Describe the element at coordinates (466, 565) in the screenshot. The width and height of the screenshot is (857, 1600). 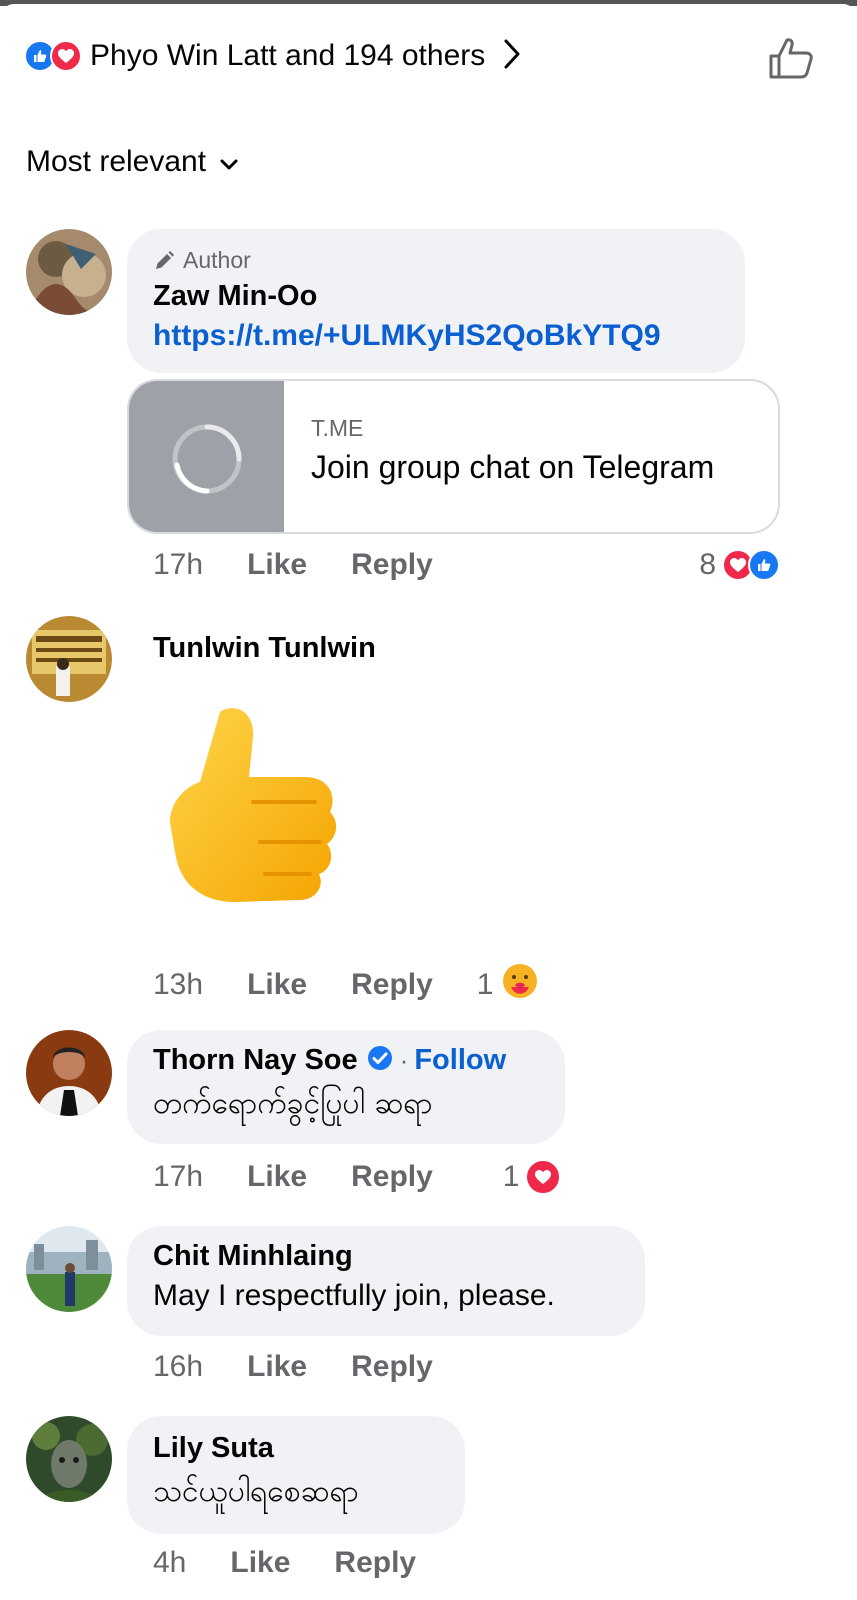
I see `comment-actions: 17h Like Reply 8` at that location.